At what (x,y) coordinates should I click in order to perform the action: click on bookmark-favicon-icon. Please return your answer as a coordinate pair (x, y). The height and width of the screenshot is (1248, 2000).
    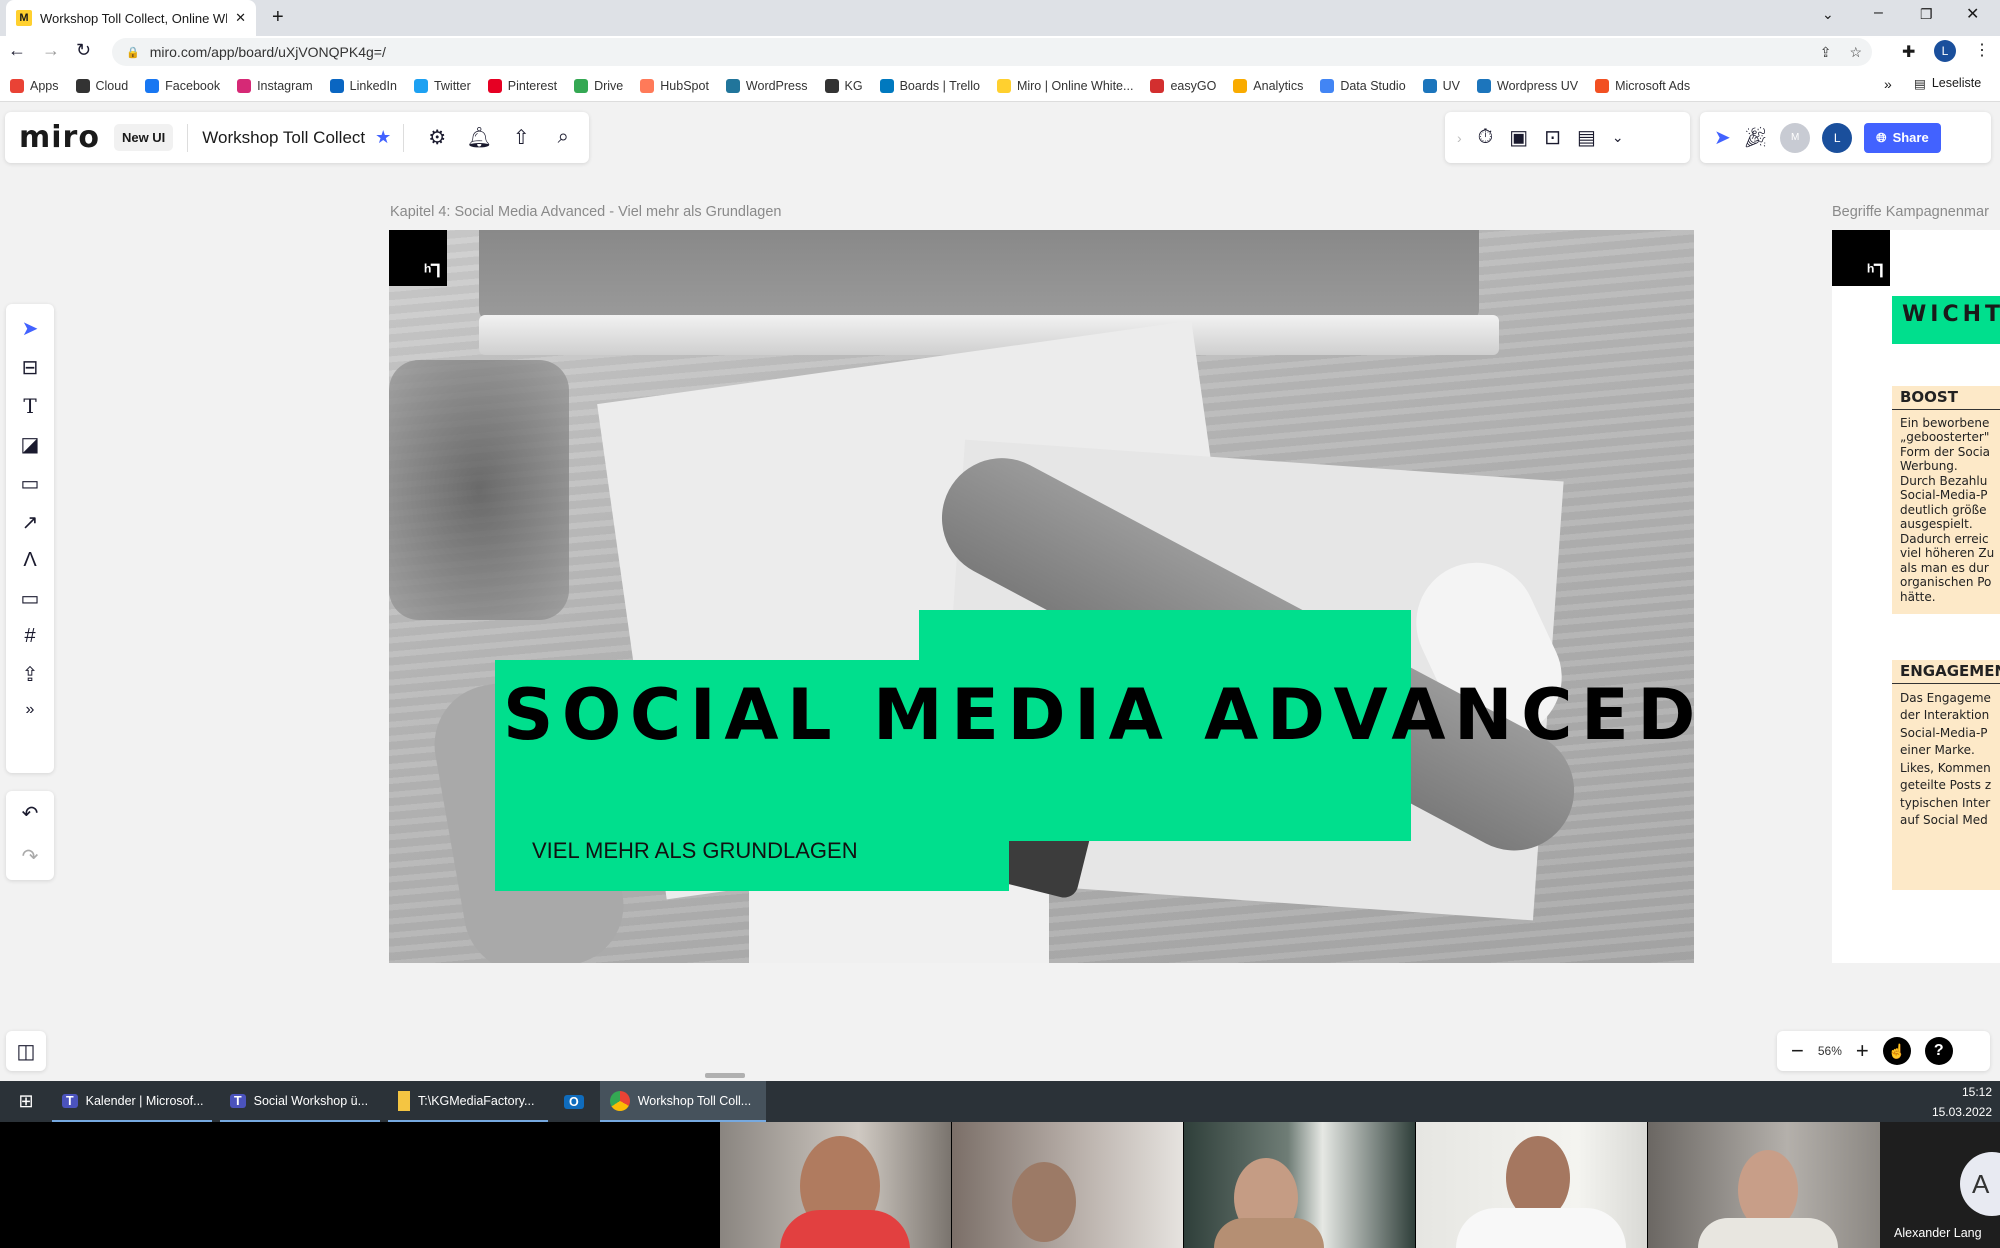
    Looking at the image, I should click on (1003, 86).